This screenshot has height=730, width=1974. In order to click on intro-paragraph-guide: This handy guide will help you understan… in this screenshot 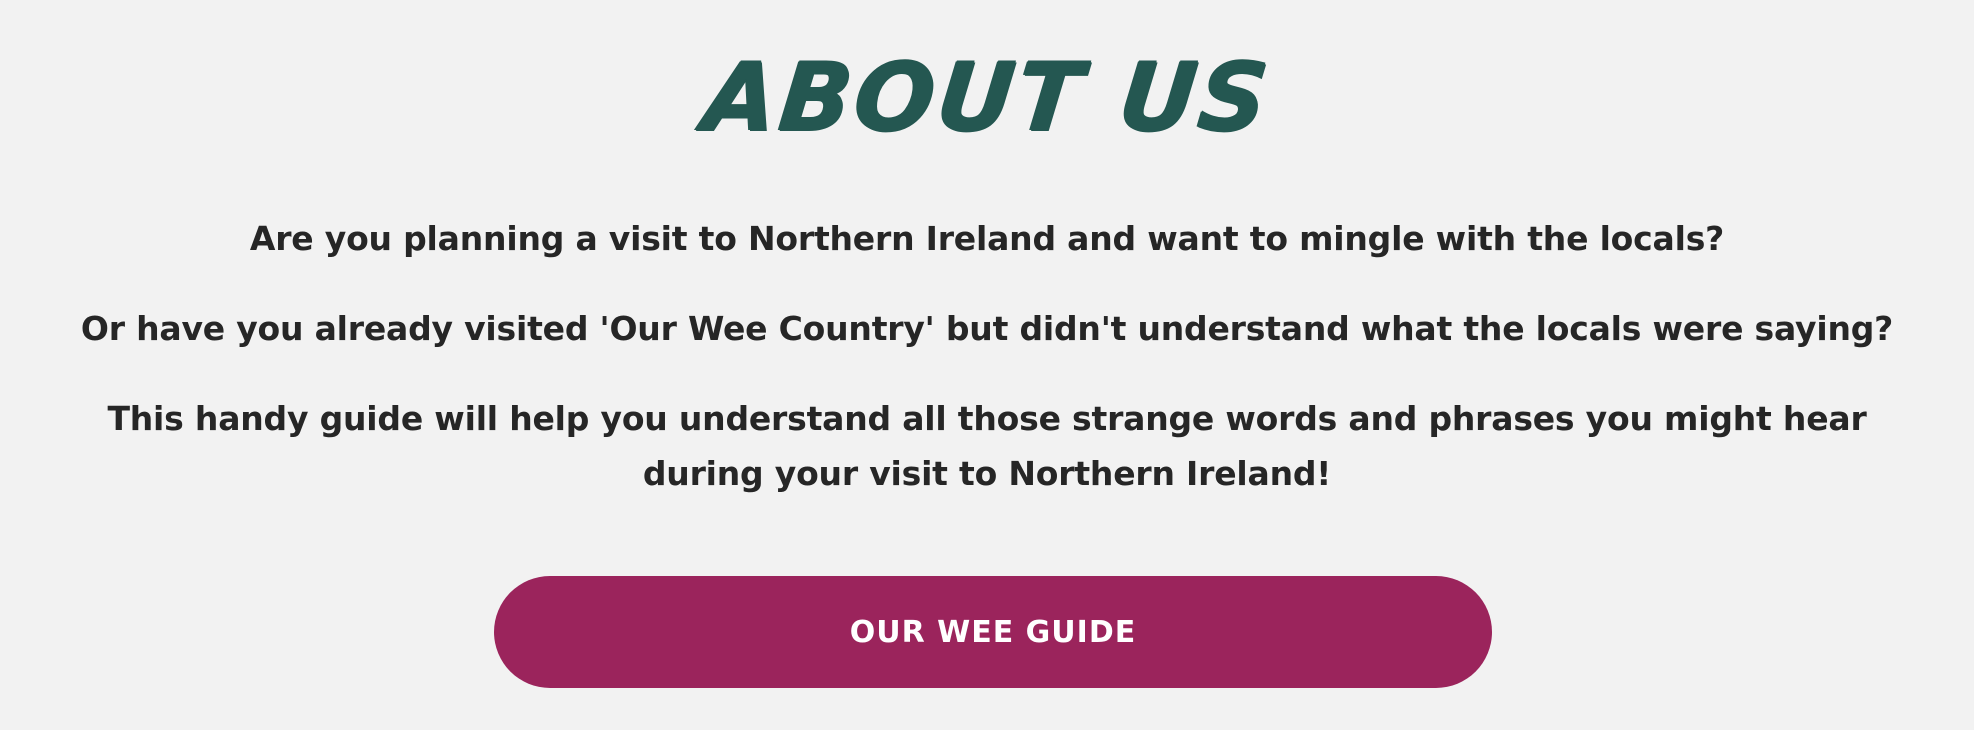, I will do `click(987, 446)`.